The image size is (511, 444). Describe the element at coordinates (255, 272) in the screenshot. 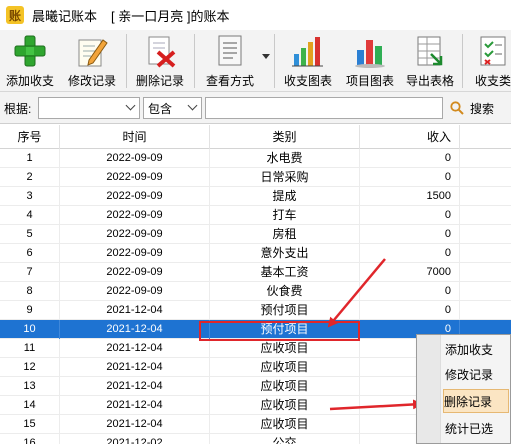

I see `table-row: 7 2022-09-09 基本工资 7000` at that location.